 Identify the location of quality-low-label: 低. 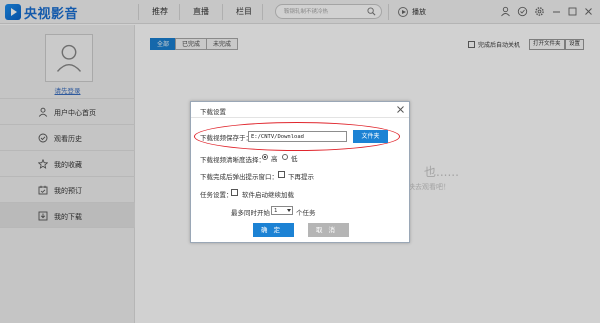
(294, 159).